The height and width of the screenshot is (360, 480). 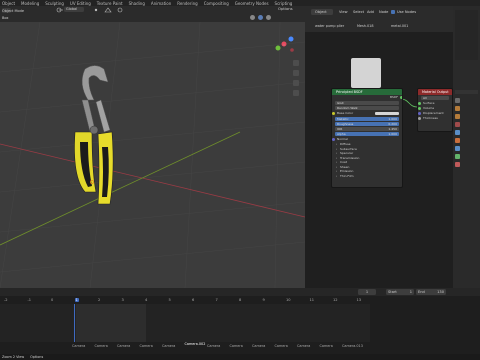 I want to click on base-color-swatch, so click(x=387, y=113).